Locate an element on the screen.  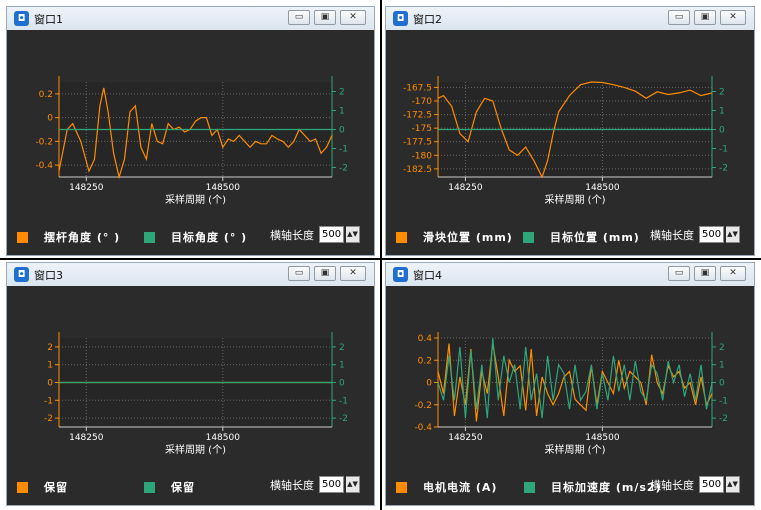
legend-item-left: 保留 is located at coordinates (42, 487).